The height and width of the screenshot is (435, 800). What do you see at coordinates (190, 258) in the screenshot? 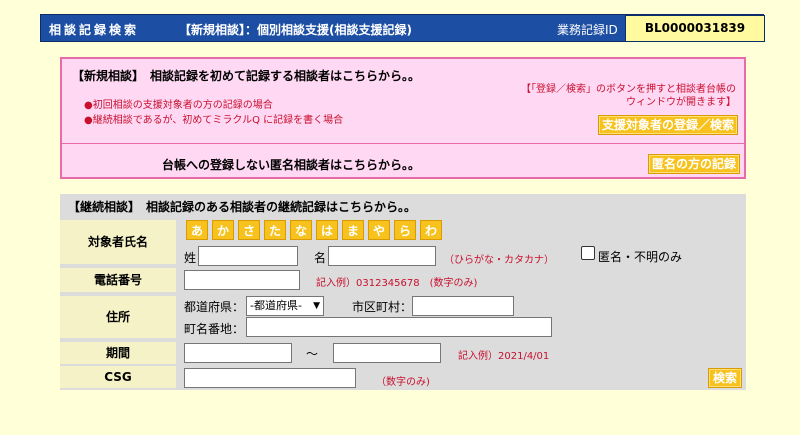
I see `surname-label: 姓` at bounding box center [190, 258].